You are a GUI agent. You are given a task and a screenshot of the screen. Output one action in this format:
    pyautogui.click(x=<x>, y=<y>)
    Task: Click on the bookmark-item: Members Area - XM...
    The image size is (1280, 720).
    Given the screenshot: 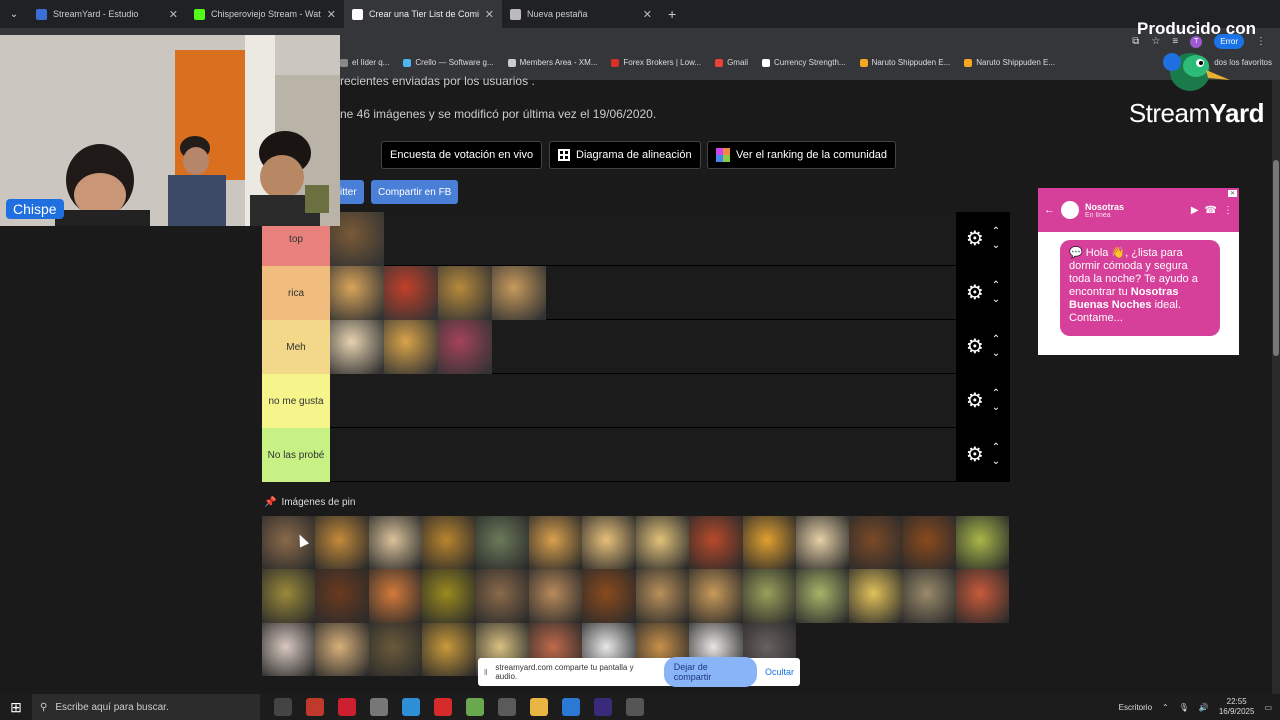 What is the action you would take?
    pyautogui.click(x=552, y=62)
    